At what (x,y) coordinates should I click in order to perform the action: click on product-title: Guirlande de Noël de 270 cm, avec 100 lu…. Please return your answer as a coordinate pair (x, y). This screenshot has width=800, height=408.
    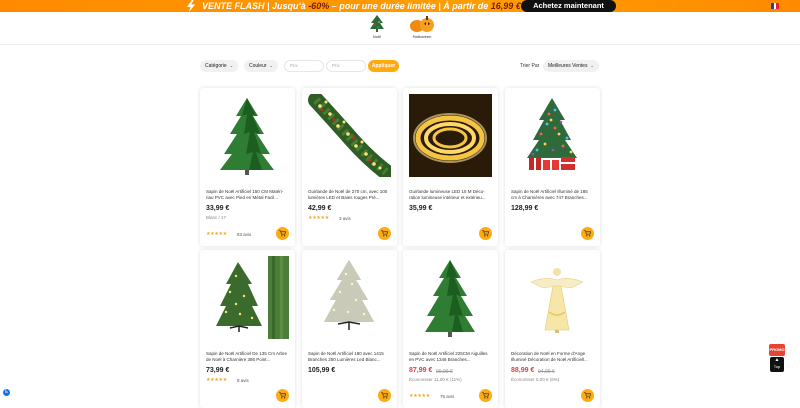
    Looking at the image, I should click on (349, 195).